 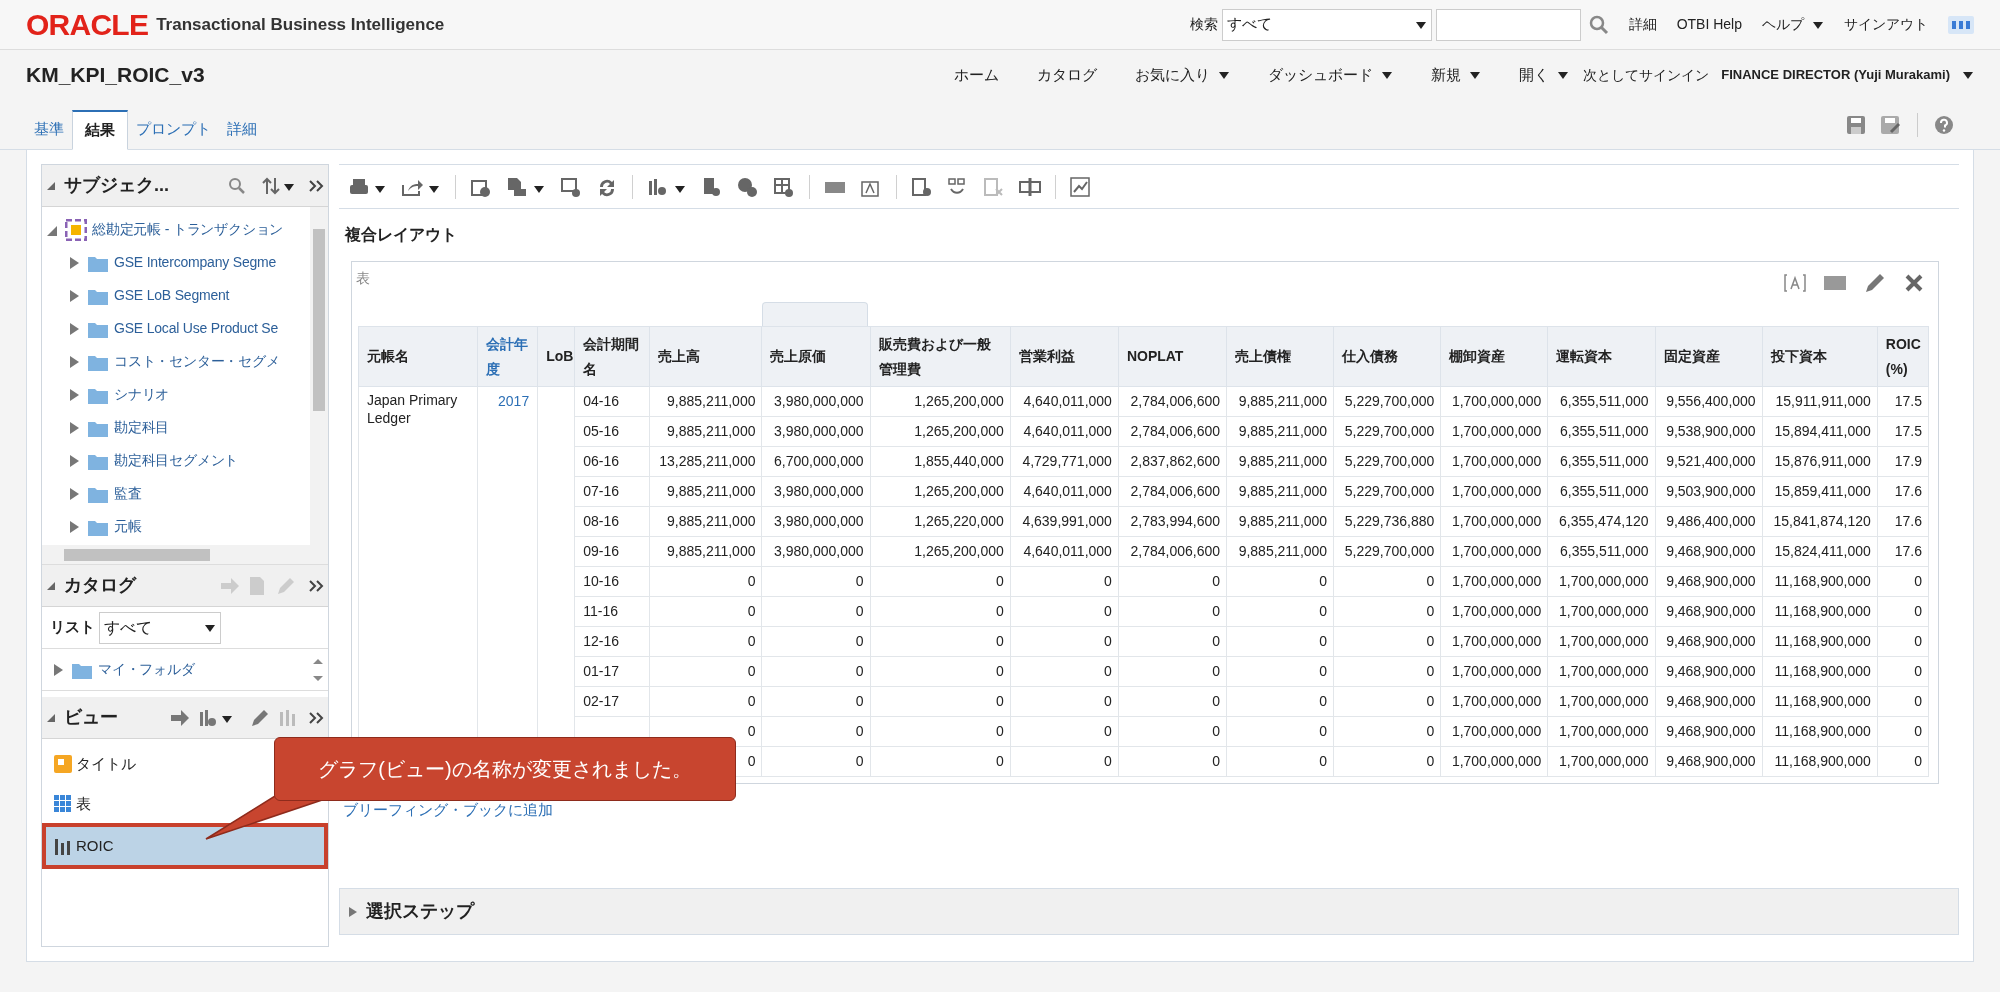 What do you see at coordinates (1847, 75) in the screenshot?
I see `user-menu: FINANCE DIRECTOR (Yuji Murakami)` at bounding box center [1847, 75].